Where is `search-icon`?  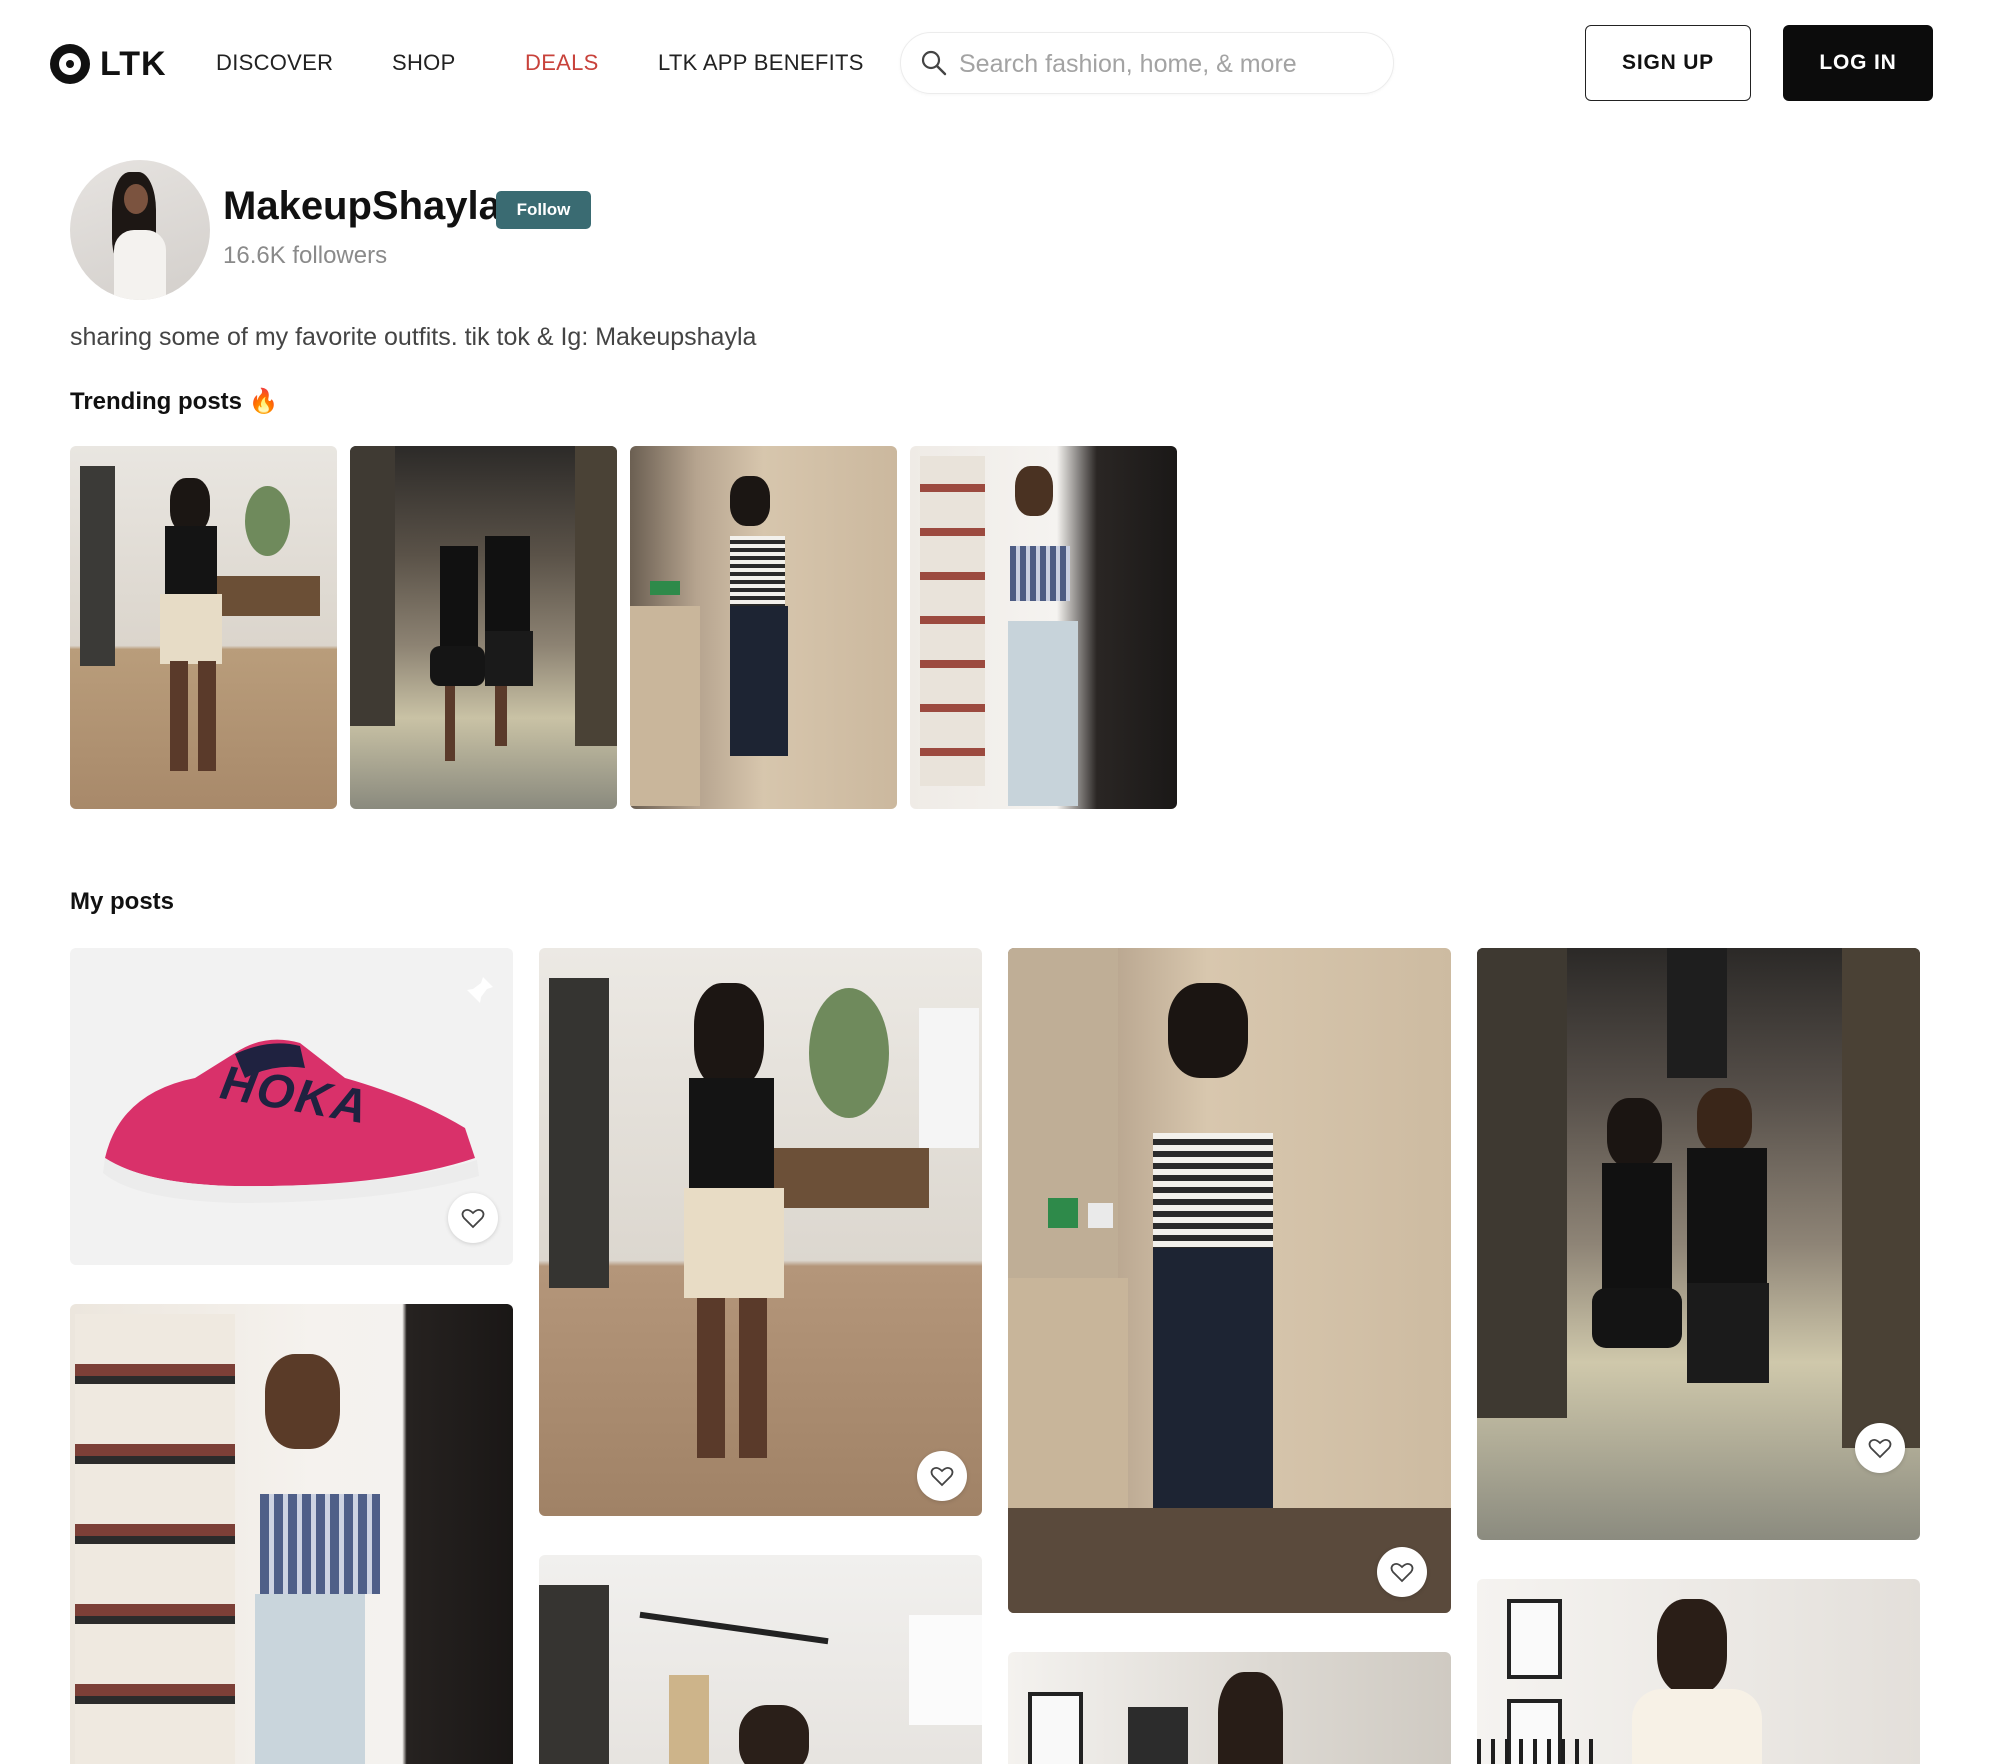 search-icon is located at coordinates (934, 63).